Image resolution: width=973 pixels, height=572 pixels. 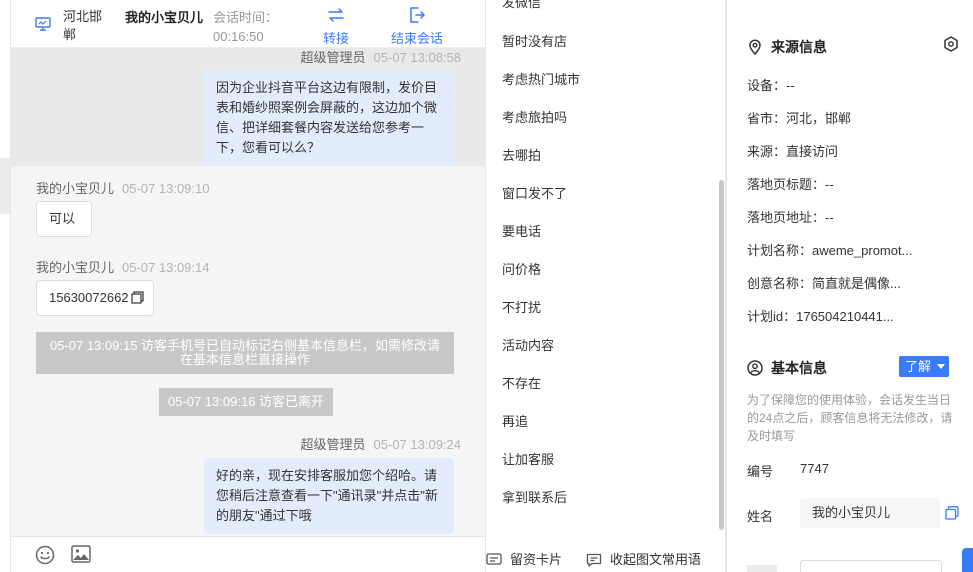 I want to click on session-time: 00:16:50, so click(x=238, y=36).